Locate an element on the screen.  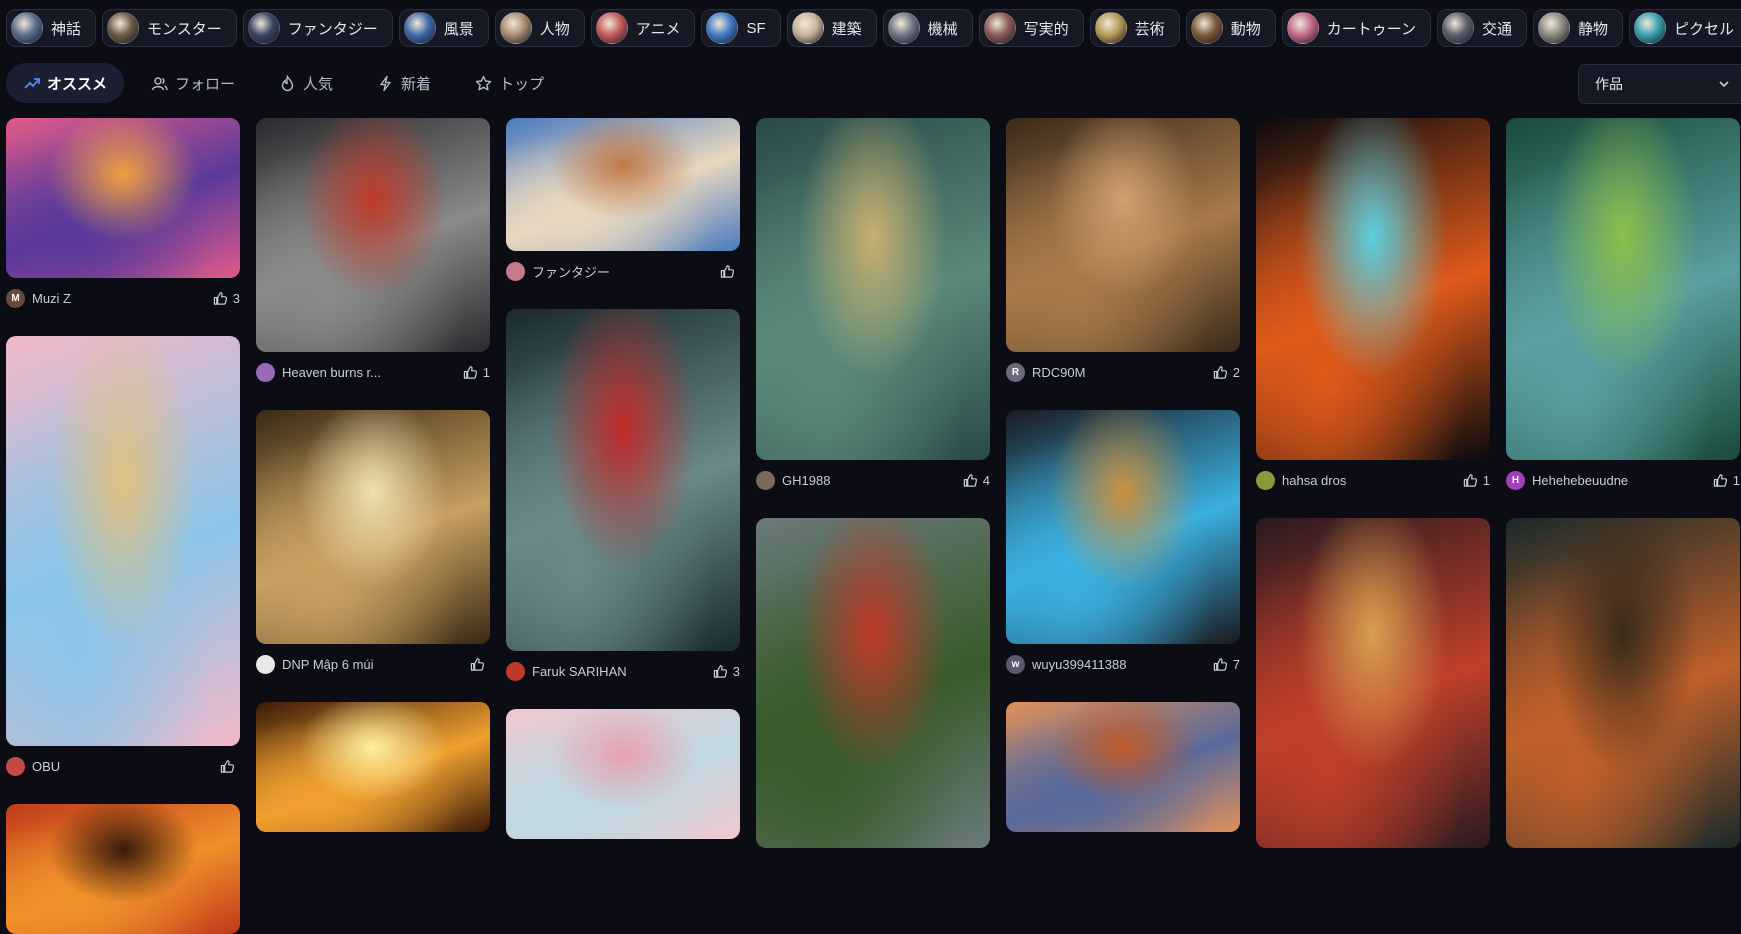
category-chip: 動物 is located at coordinates (1230, 28).